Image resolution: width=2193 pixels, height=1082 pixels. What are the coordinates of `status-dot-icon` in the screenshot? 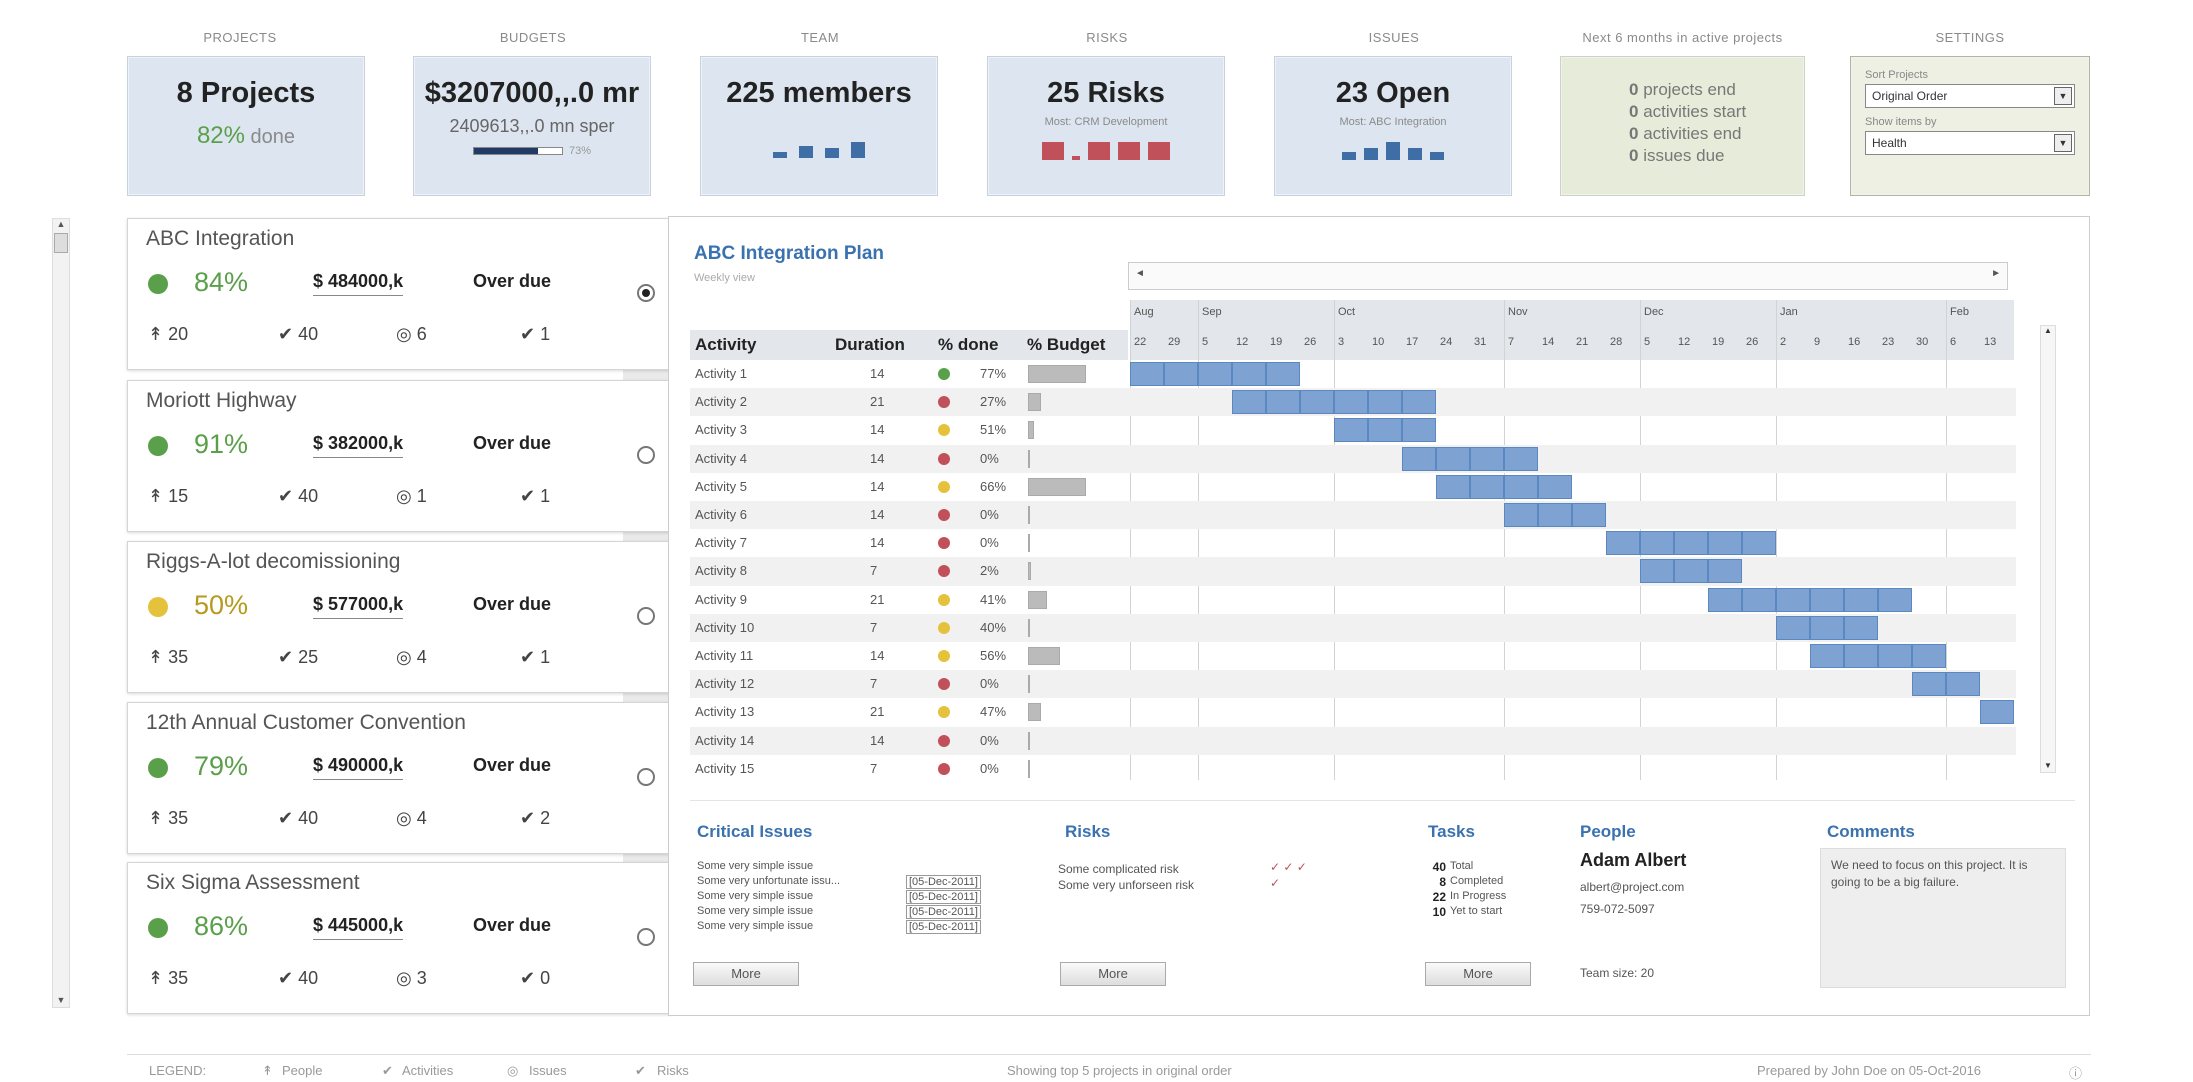 It's located at (944, 486).